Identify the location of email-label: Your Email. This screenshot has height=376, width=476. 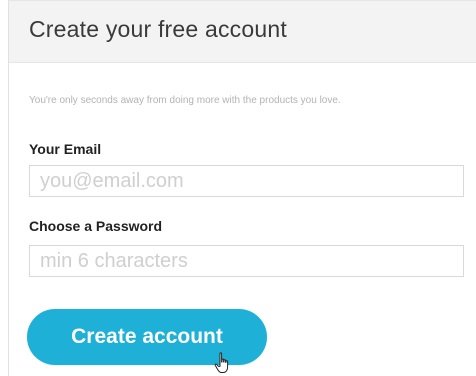
(65, 149).